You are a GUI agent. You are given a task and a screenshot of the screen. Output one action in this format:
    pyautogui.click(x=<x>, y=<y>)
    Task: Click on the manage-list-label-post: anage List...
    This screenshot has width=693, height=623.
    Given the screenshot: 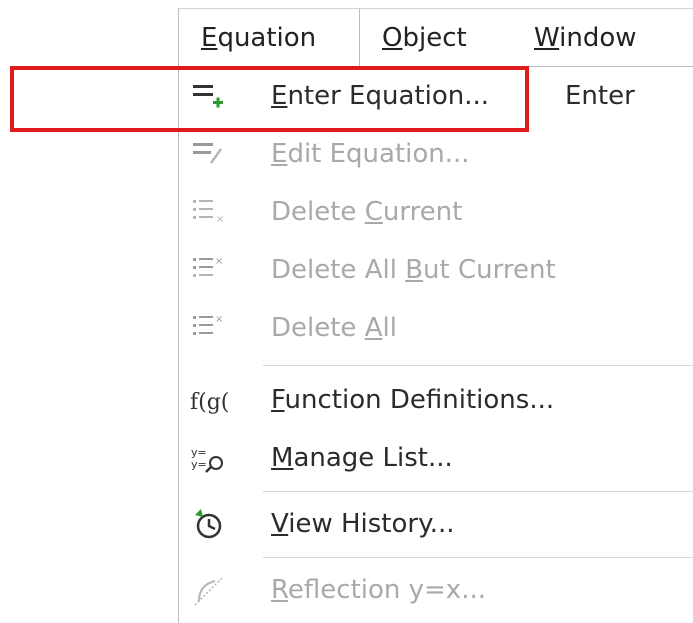 What is the action you would take?
    pyautogui.click(x=373, y=458)
    